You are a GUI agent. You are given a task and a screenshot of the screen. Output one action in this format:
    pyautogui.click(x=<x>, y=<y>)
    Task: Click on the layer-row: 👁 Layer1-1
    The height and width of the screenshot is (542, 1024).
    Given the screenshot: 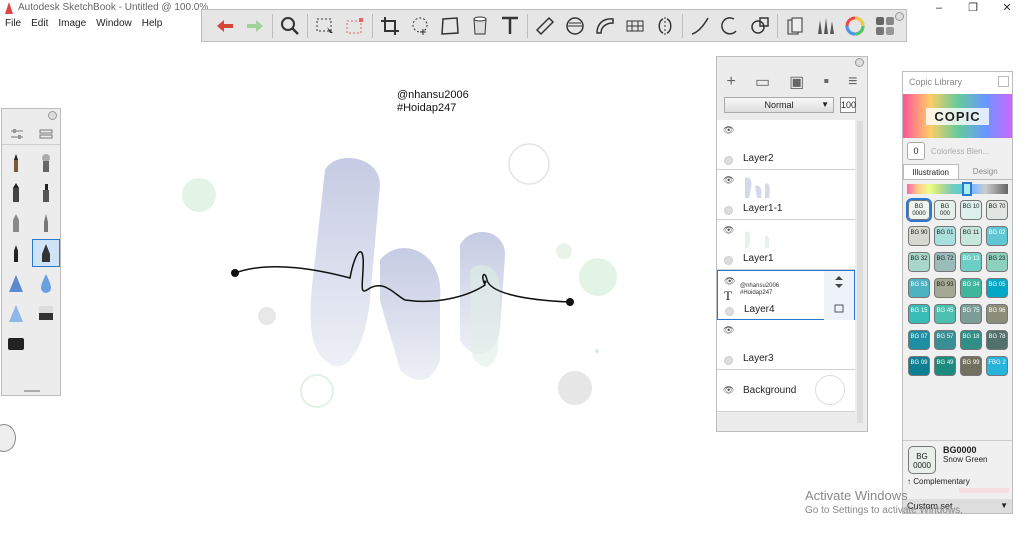 What is the action you would take?
    pyautogui.click(x=786, y=195)
    